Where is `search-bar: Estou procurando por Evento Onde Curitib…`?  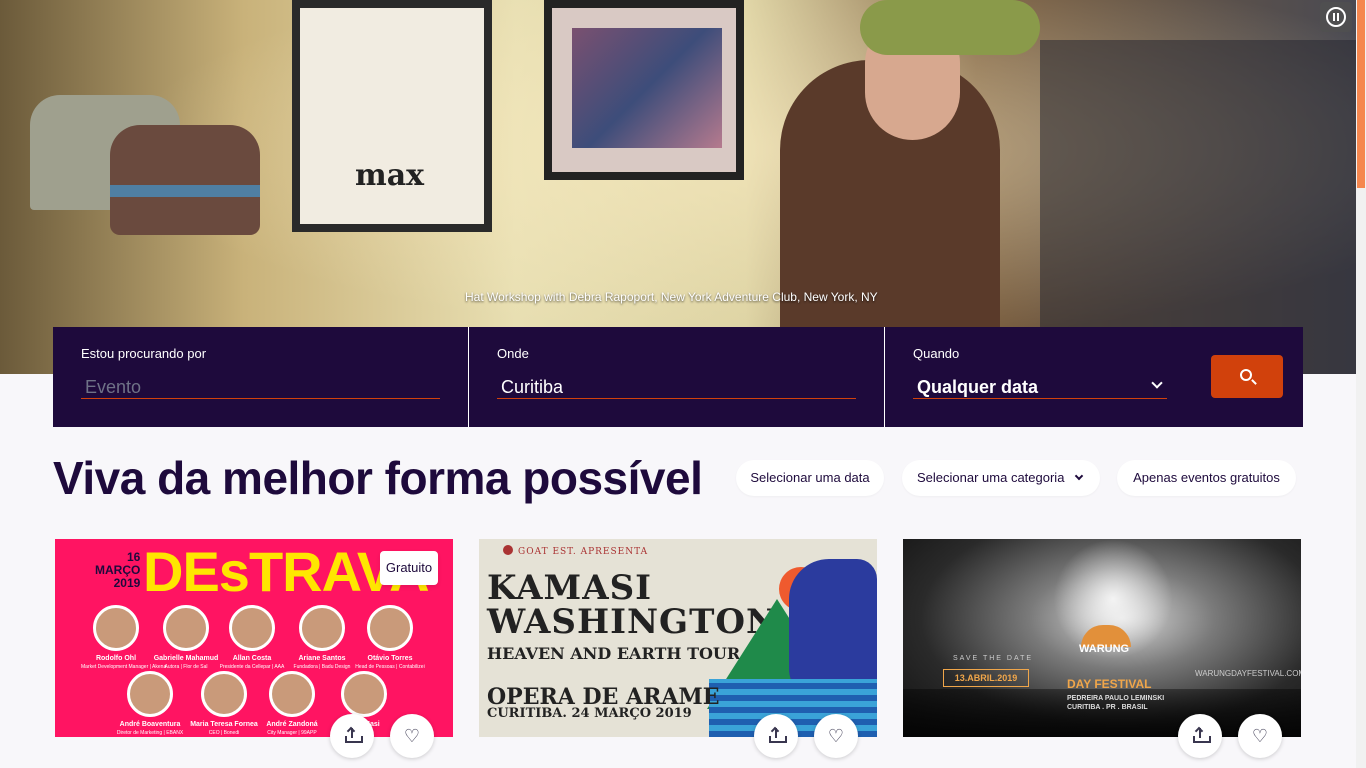
search-bar: Estou procurando por Evento Onde Curitib… is located at coordinates (678, 377).